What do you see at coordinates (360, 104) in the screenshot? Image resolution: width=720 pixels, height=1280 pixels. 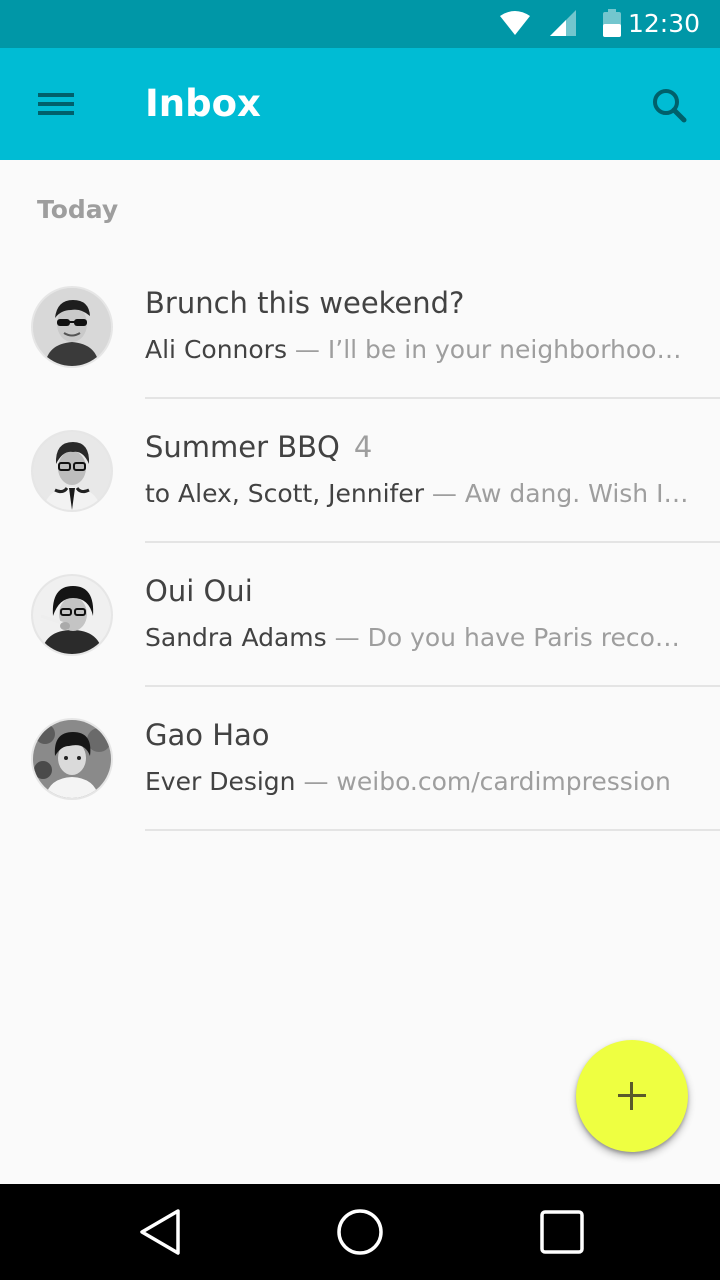 I see `app-bar: Inbox` at bounding box center [360, 104].